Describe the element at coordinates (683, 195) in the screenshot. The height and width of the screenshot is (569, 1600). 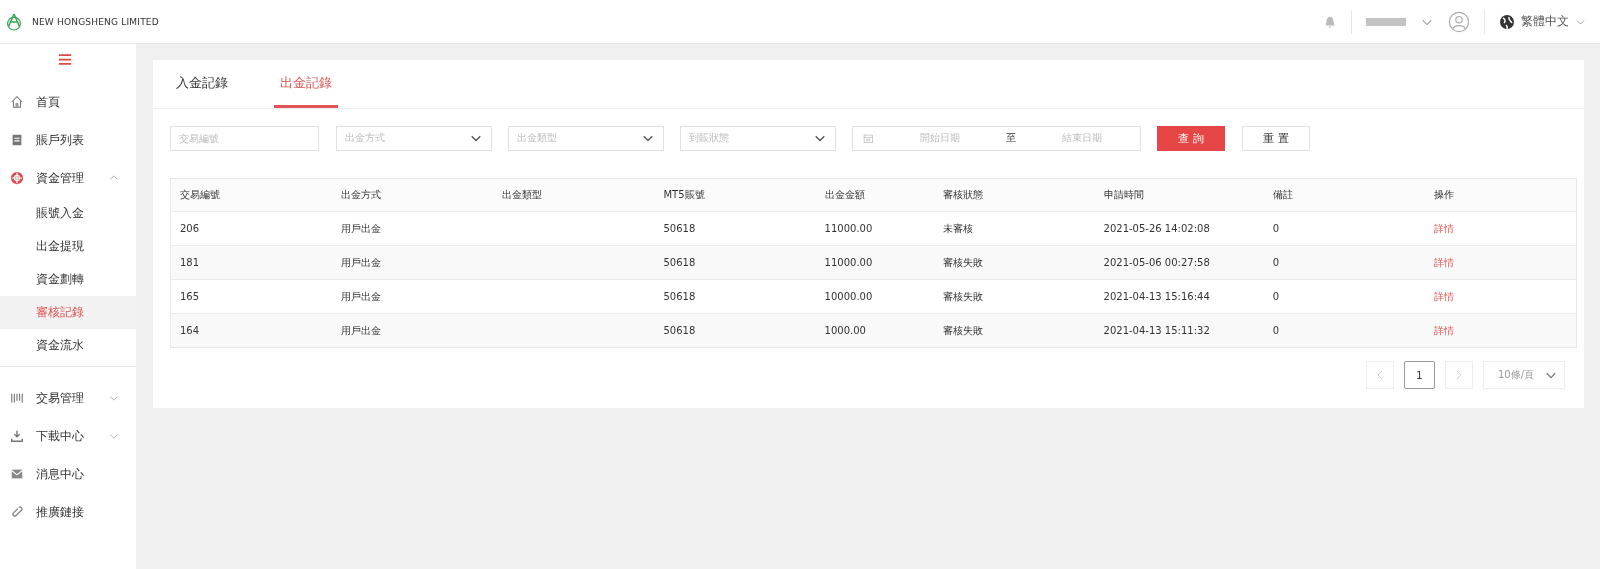
I see `column-header: MT5賬號` at that location.